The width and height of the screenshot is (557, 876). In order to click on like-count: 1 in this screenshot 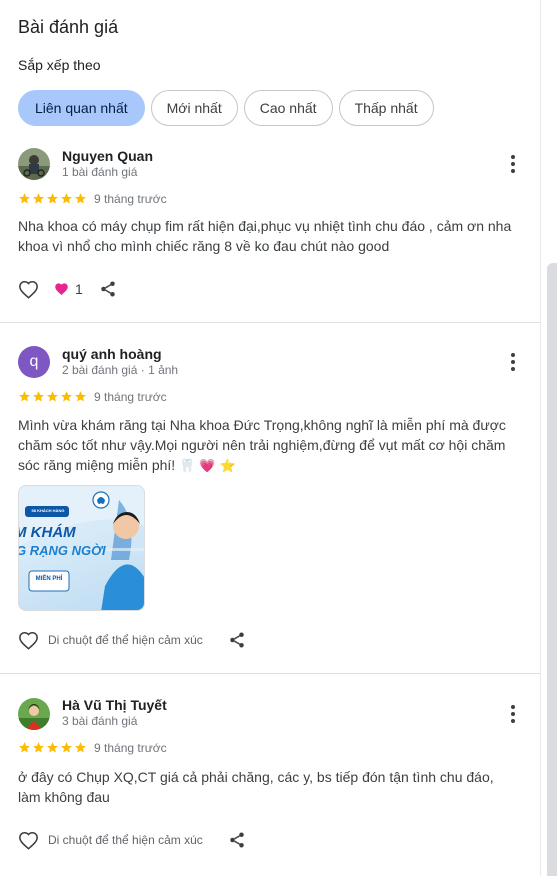, I will do `click(79, 289)`.